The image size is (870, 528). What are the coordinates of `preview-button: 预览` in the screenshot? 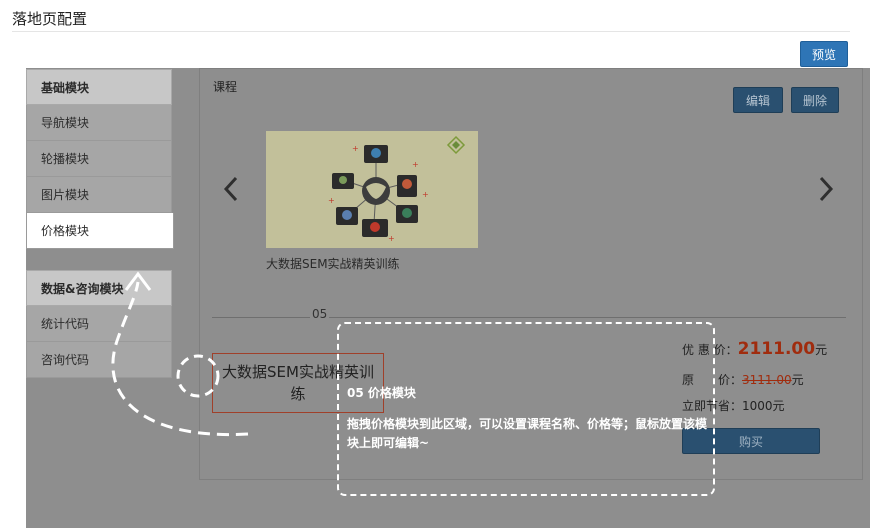 It's located at (824, 54).